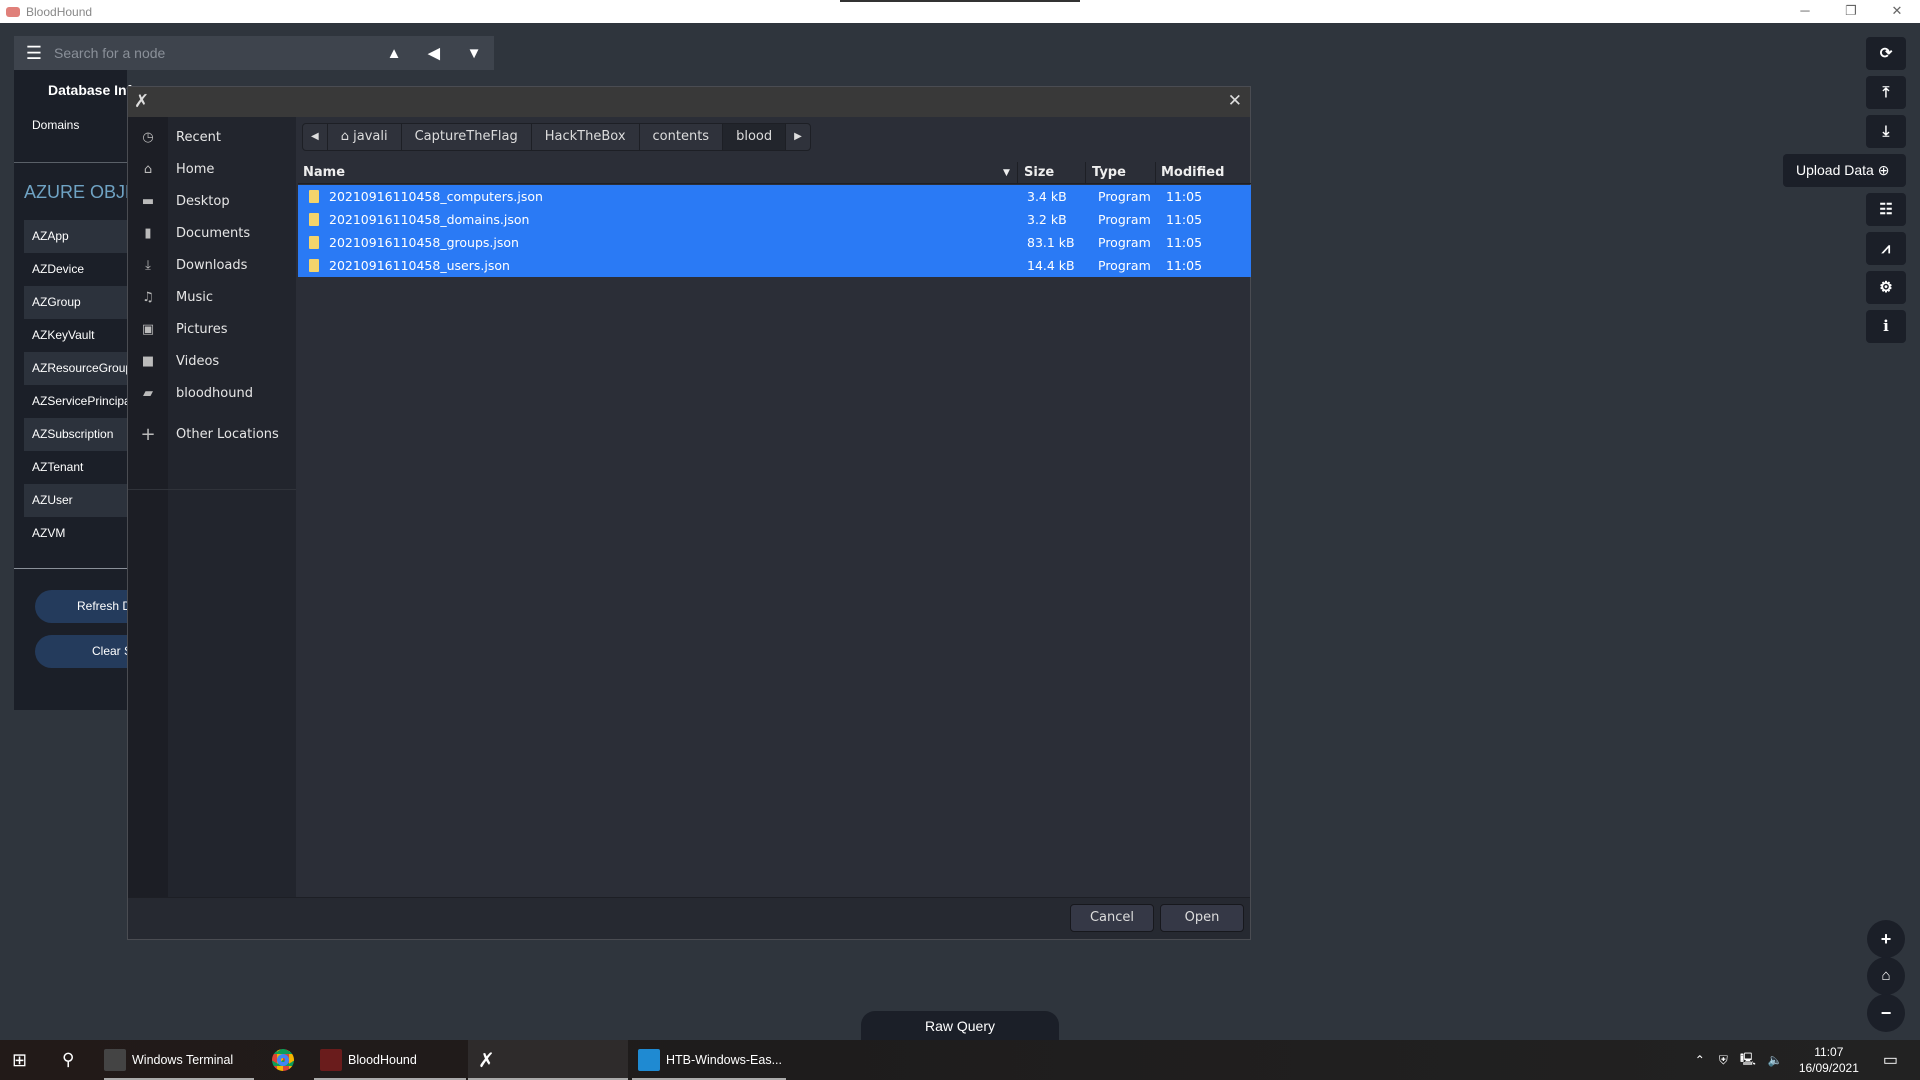 This screenshot has height=1080, width=1920. I want to click on path-forward-icon: ▶, so click(798, 137).